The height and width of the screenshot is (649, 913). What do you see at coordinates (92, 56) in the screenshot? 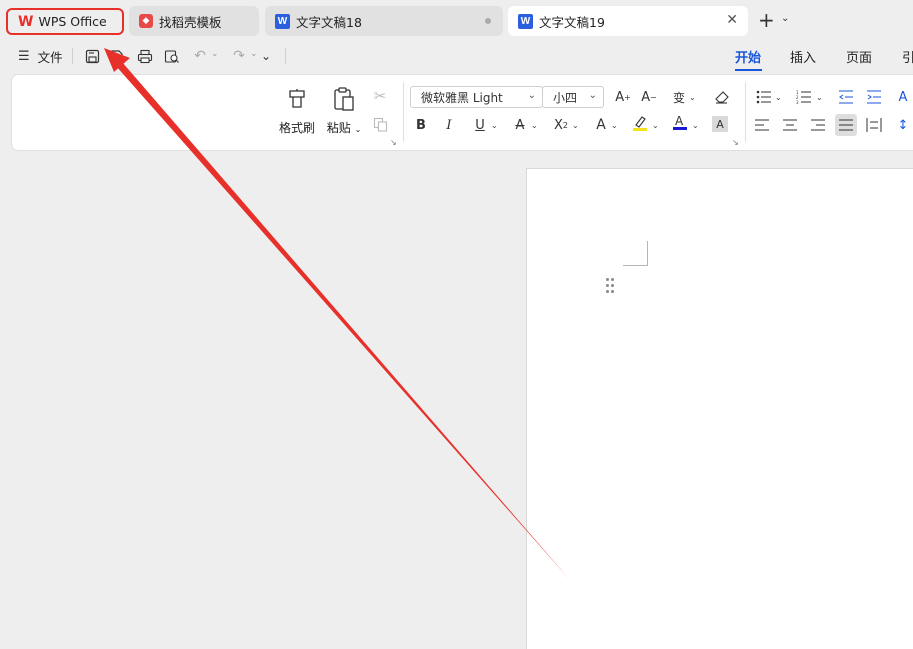
I see `save-icon` at bounding box center [92, 56].